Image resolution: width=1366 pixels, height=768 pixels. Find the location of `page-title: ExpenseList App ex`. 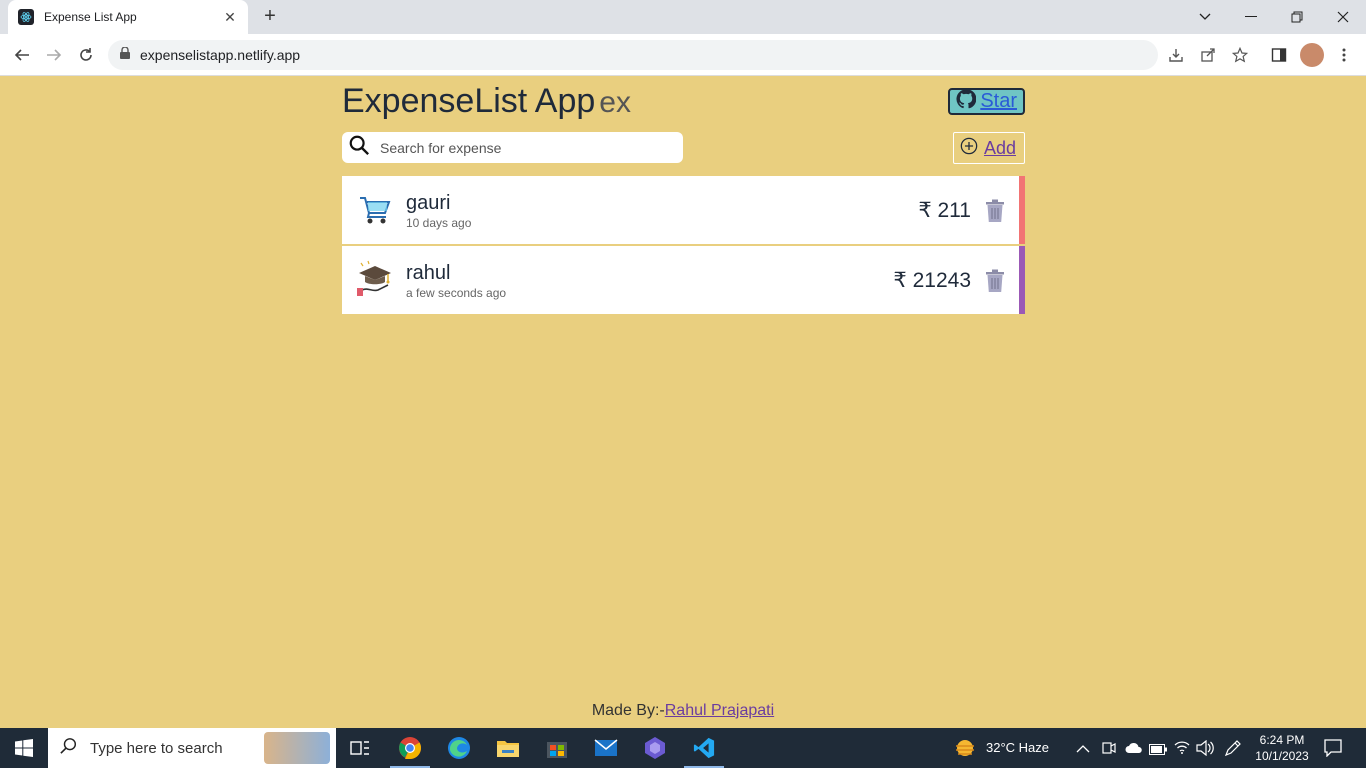

page-title: ExpenseList App ex is located at coordinates (486, 101).